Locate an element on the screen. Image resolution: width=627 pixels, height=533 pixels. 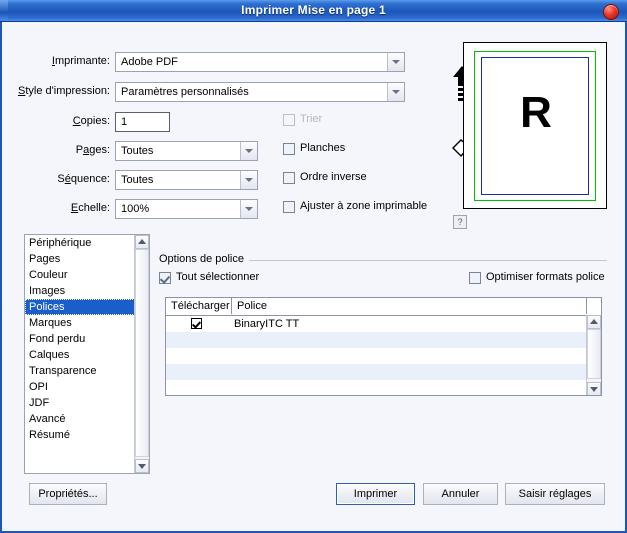
reverse-order-checkbox is located at coordinates (289, 178).